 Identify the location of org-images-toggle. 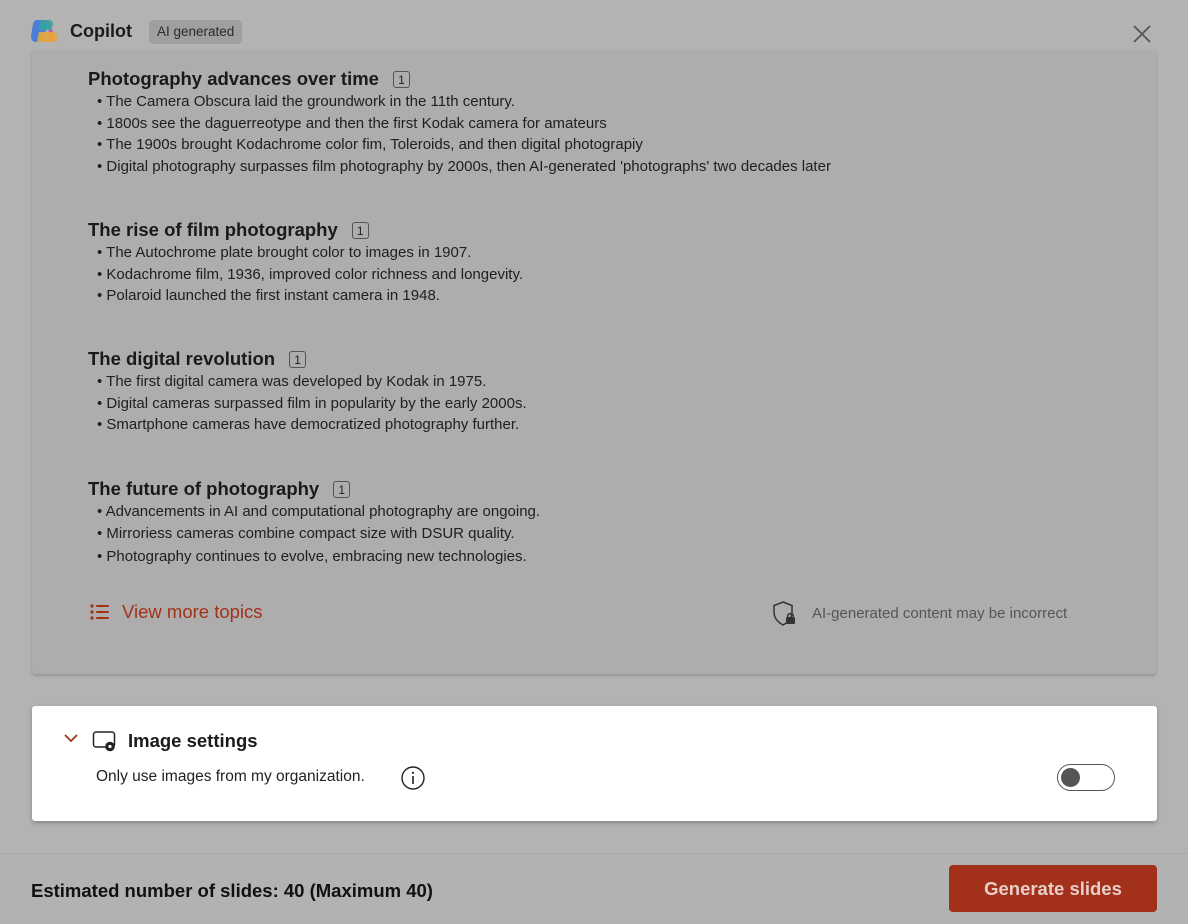
(1086, 777).